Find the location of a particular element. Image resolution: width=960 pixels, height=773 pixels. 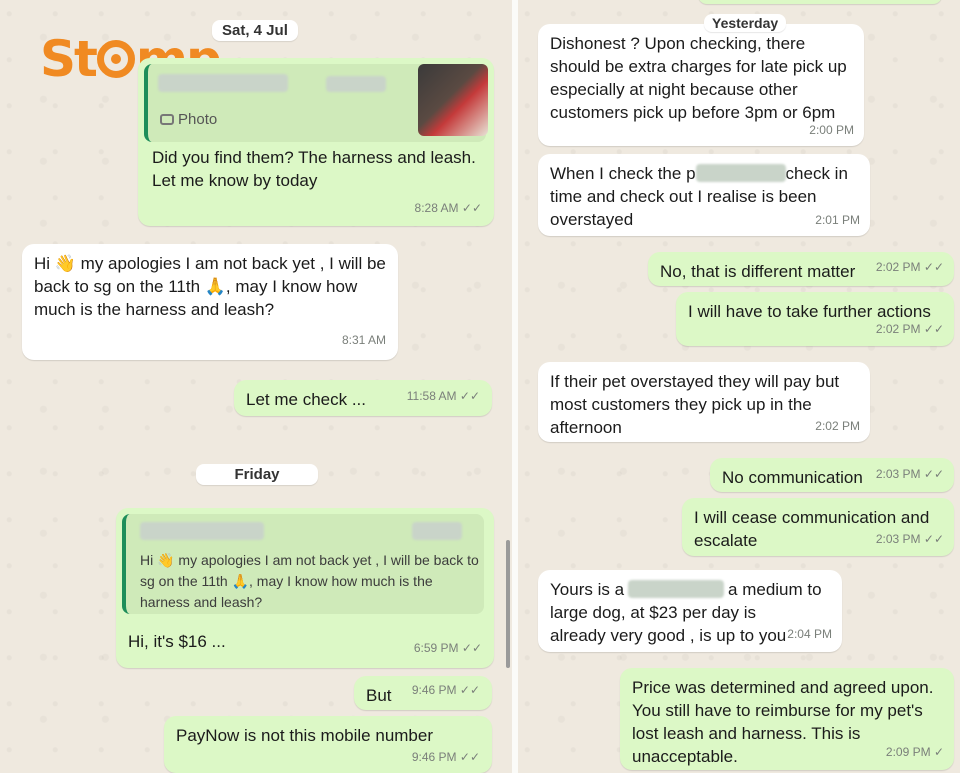

message-text: PayNow is not this mobile number is located at coordinates (305, 735).